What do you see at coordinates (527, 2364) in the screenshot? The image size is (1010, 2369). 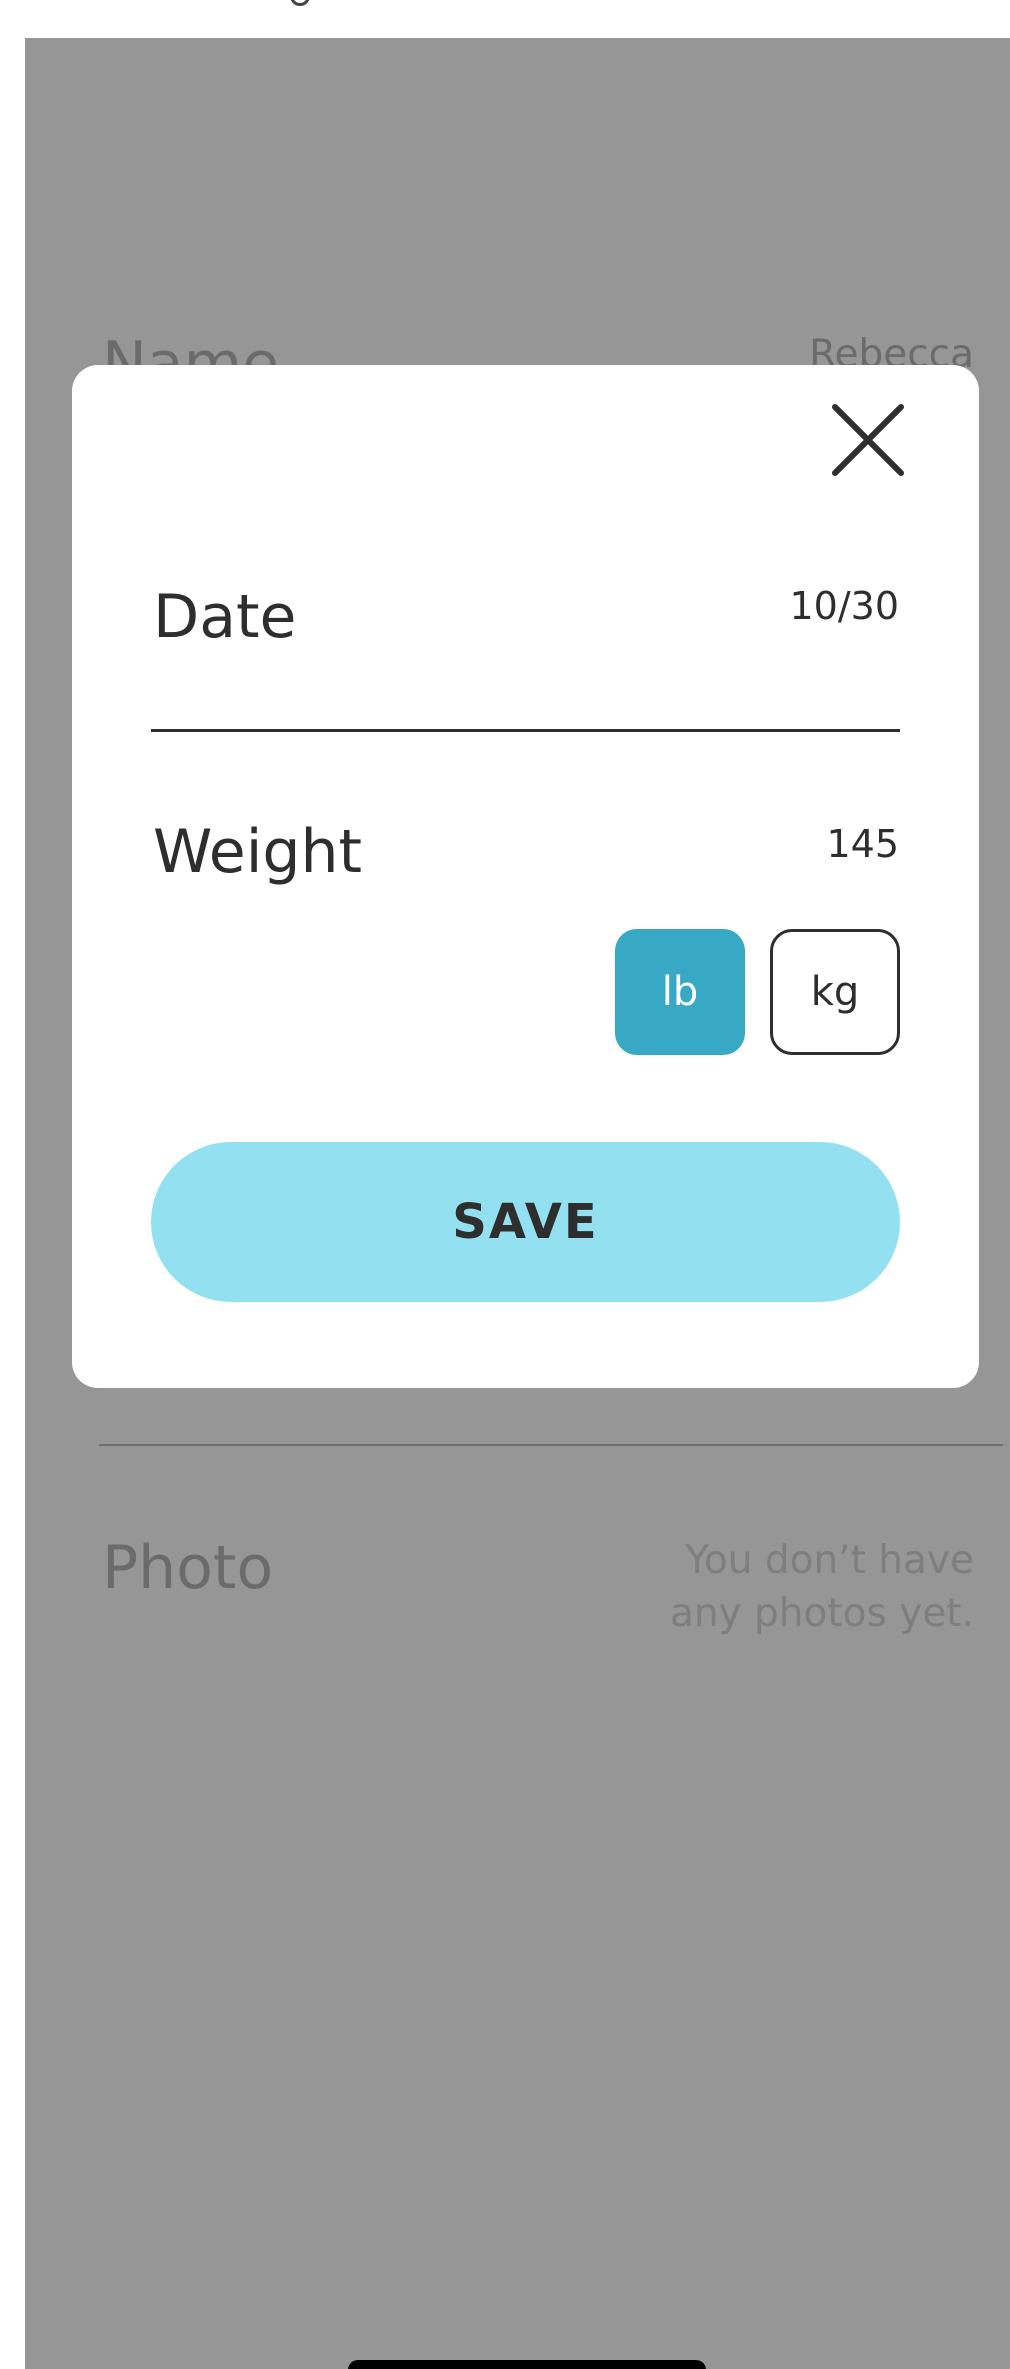 I see `home-indicator` at bounding box center [527, 2364].